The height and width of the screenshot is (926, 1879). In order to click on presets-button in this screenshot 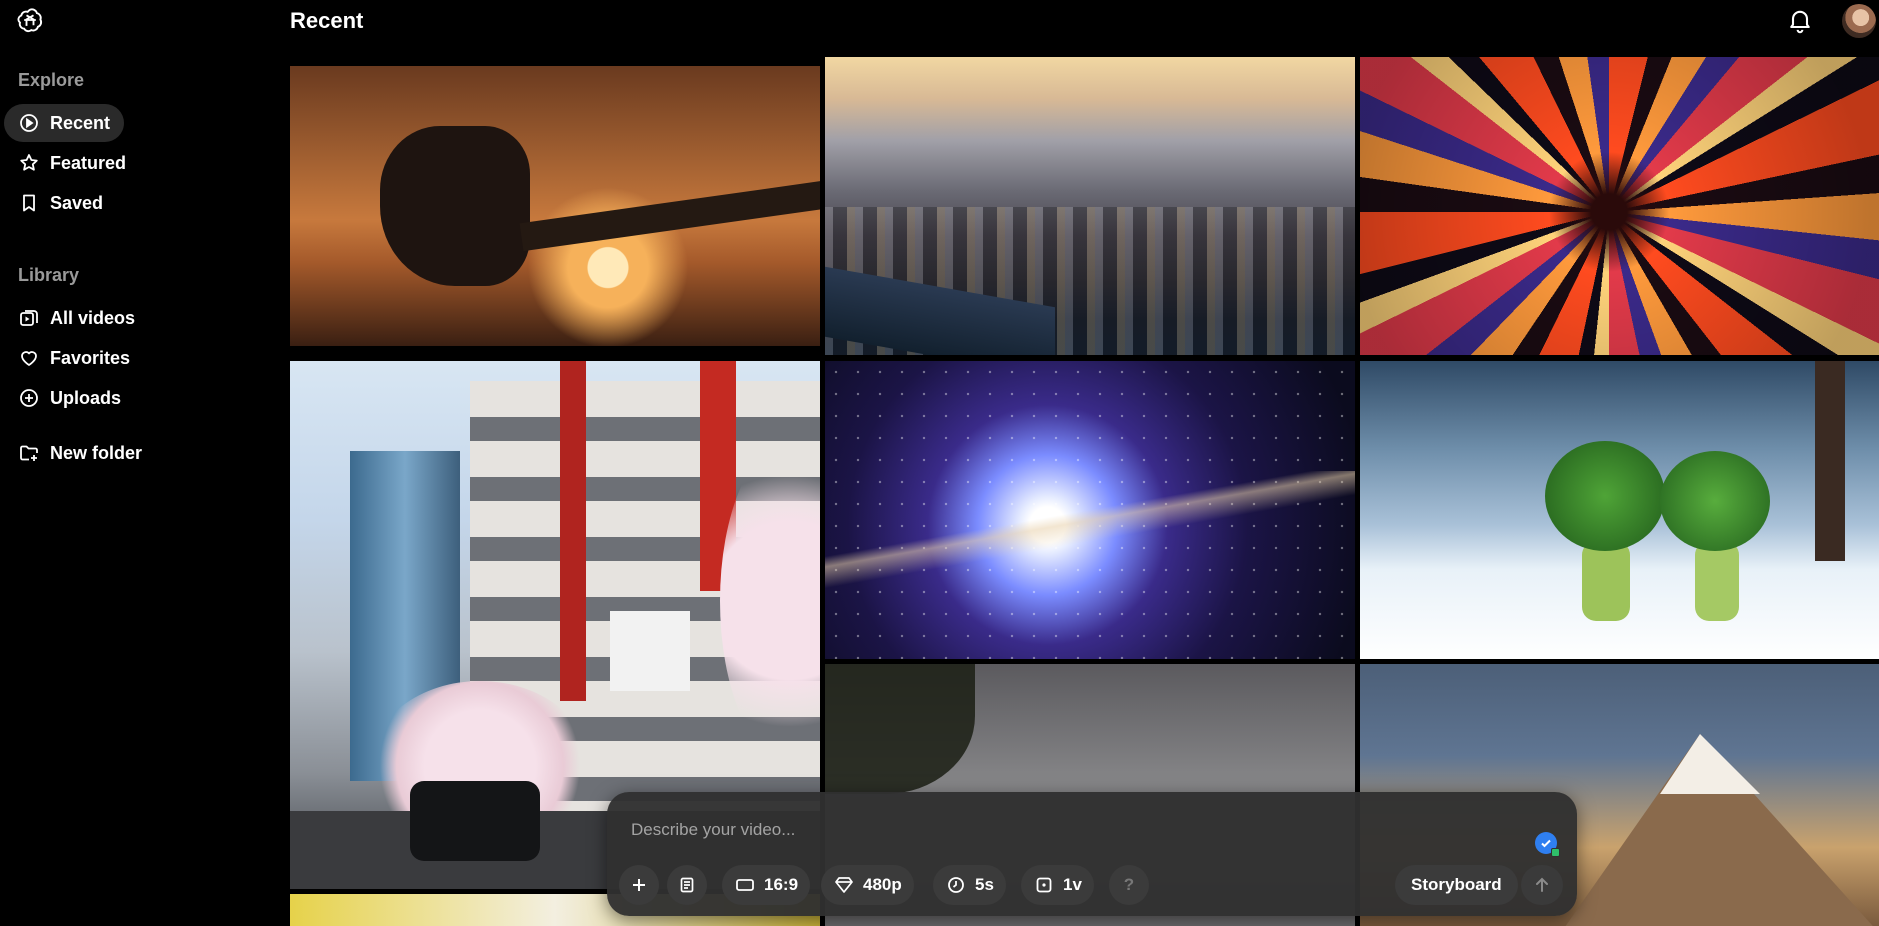, I will do `click(687, 885)`.